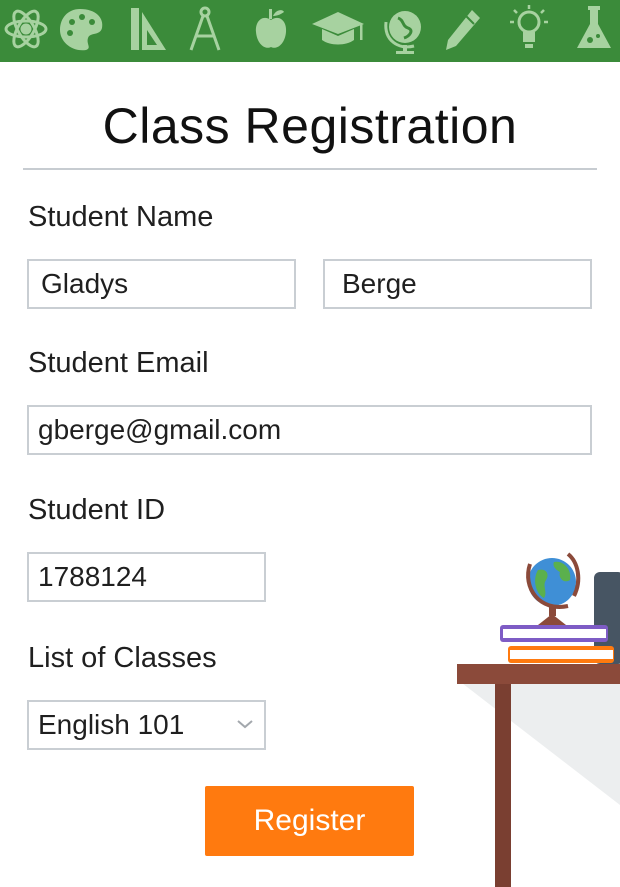 The height and width of the screenshot is (887, 620). Describe the element at coordinates (97, 510) in the screenshot. I see `student-id-label: Student ID` at that location.